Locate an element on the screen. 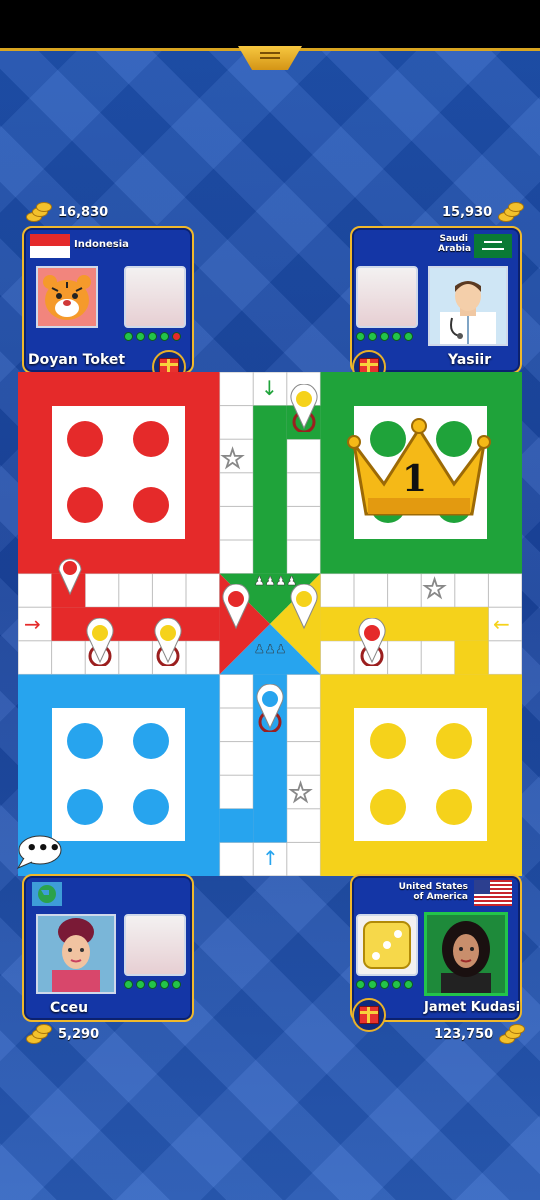 This screenshot has height=1200, width=540. country-line-1: Saudi is located at coordinates (454, 239).